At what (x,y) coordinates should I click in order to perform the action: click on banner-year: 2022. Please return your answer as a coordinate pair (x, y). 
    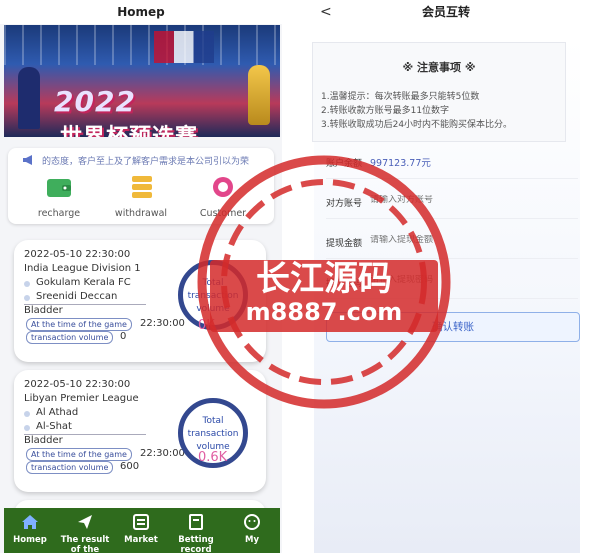
    Looking at the image, I should click on (95, 101).